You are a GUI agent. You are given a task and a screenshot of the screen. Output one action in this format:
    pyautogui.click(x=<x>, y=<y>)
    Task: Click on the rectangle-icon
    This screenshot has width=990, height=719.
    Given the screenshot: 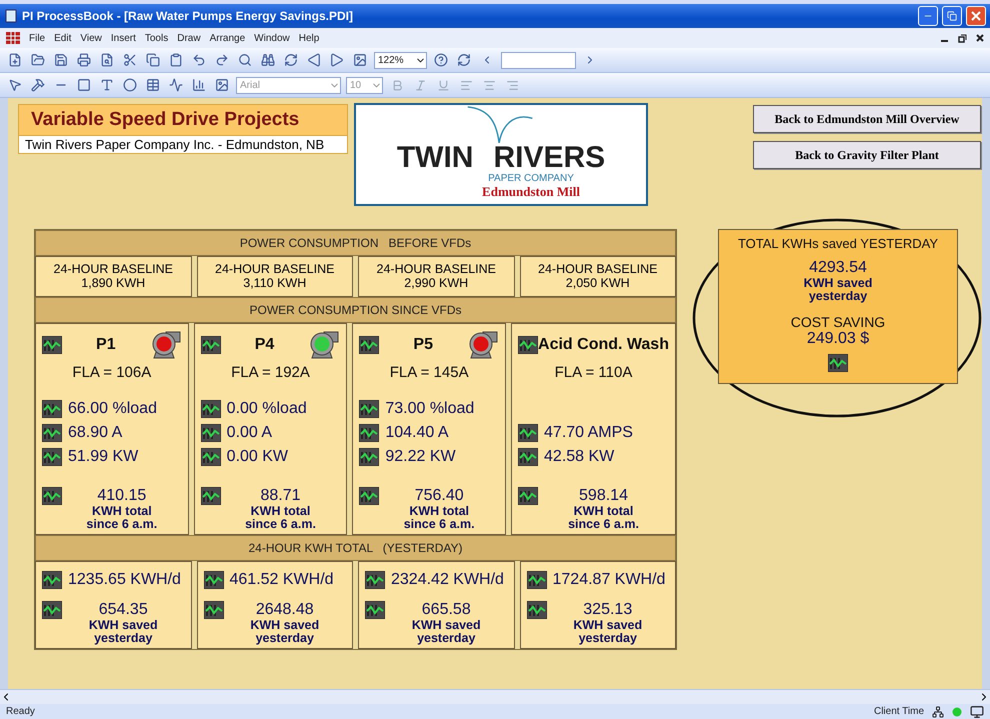 What is the action you would take?
    pyautogui.click(x=84, y=85)
    